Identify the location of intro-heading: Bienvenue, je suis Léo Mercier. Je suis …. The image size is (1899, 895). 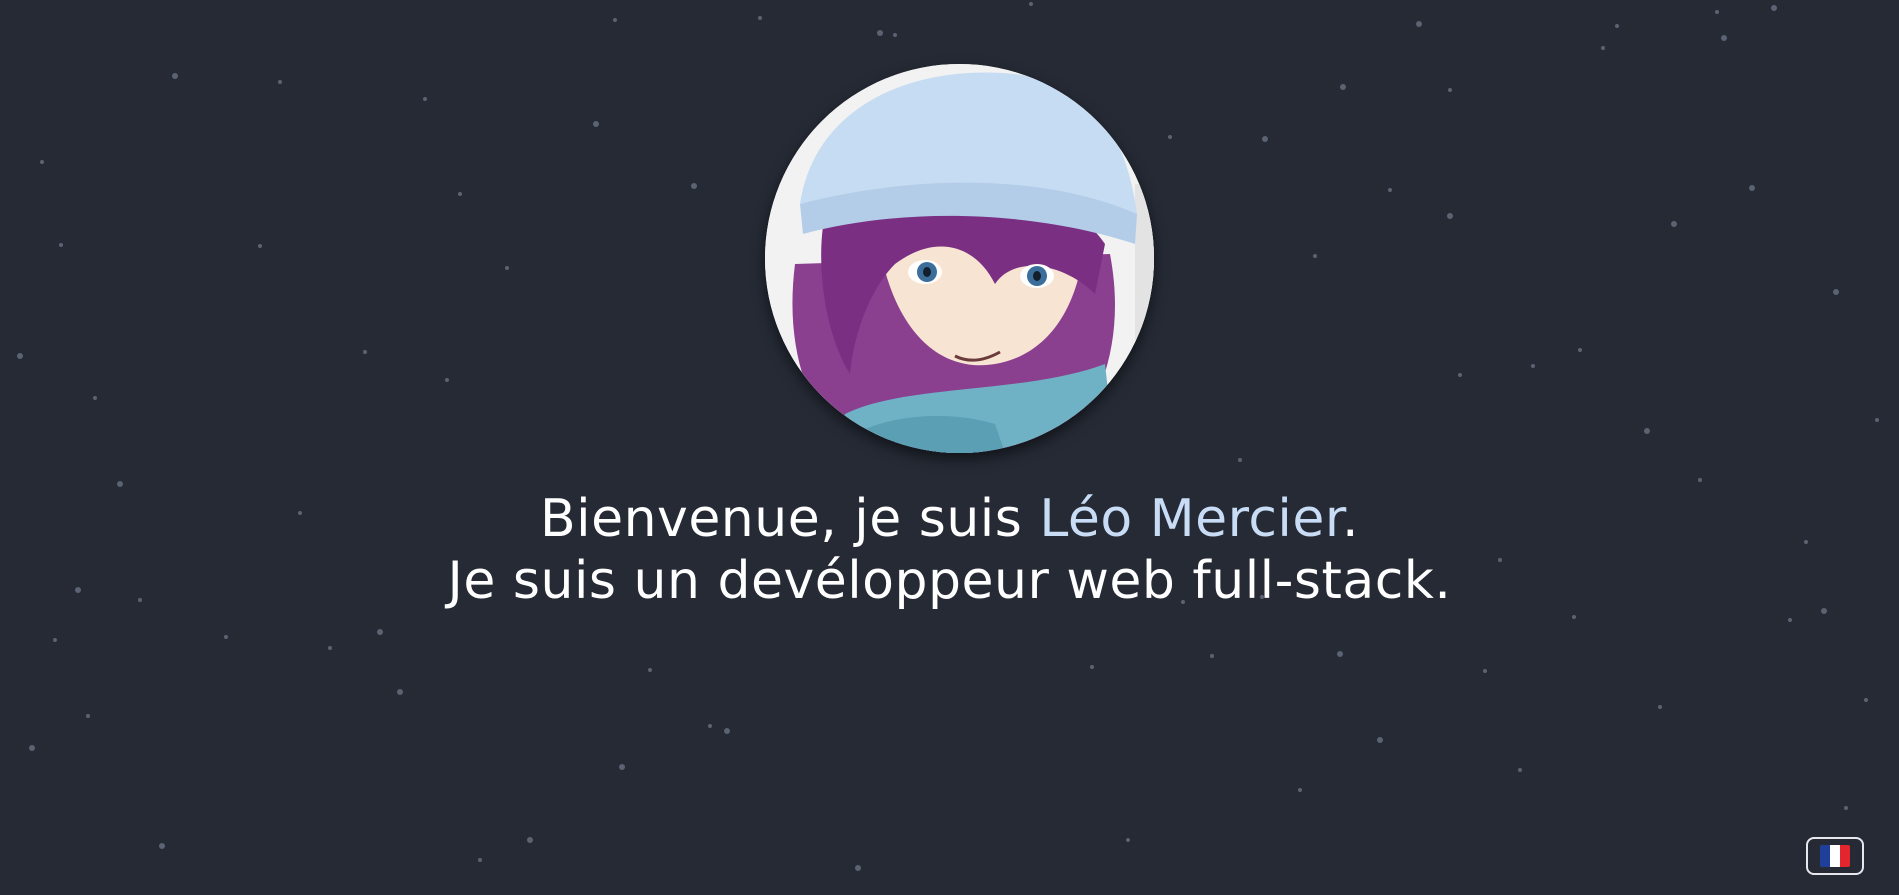
(949, 550).